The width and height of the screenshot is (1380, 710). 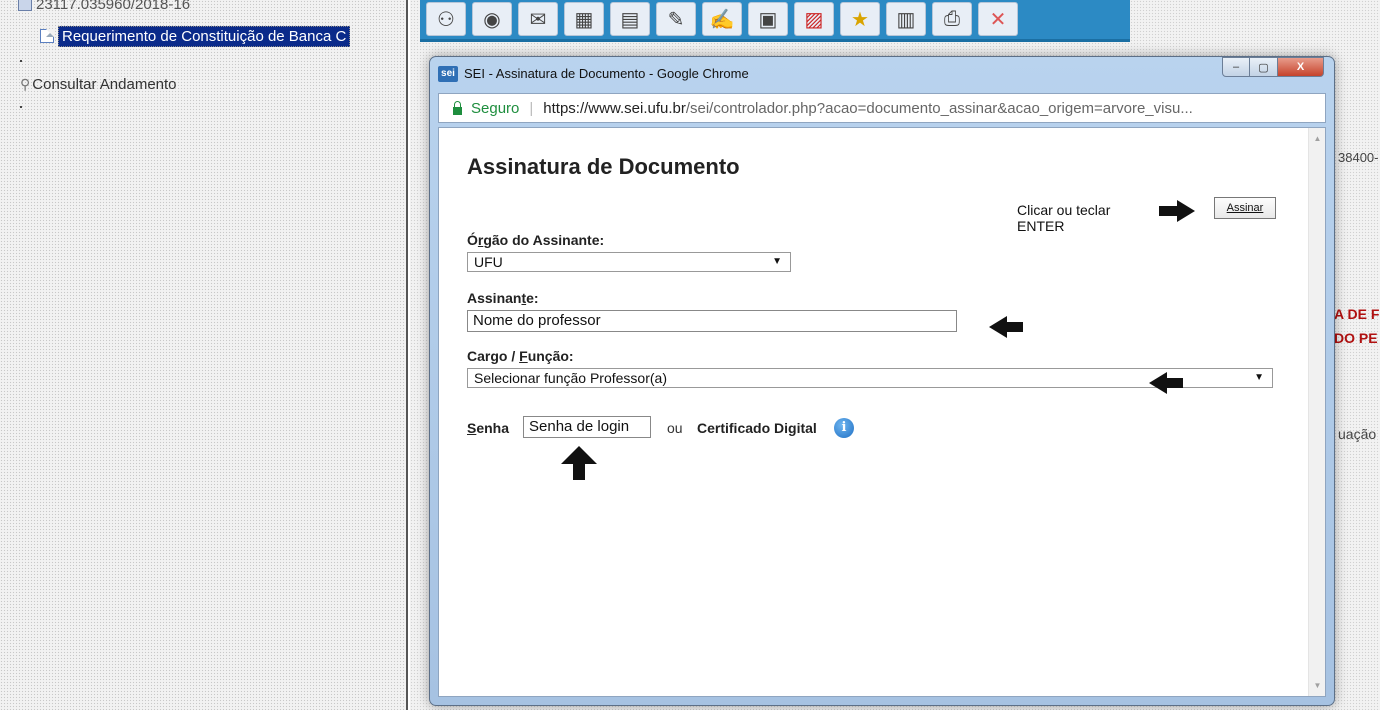 I want to click on minimize-button: –, so click(x=1236, y=67).